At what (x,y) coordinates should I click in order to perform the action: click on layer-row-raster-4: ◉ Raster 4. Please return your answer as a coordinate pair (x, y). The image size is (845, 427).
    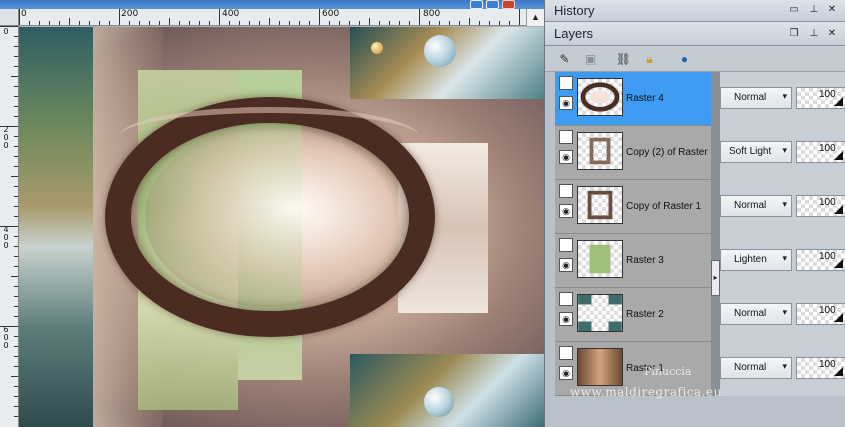
    Looking at the image, I should click on (633, 99).